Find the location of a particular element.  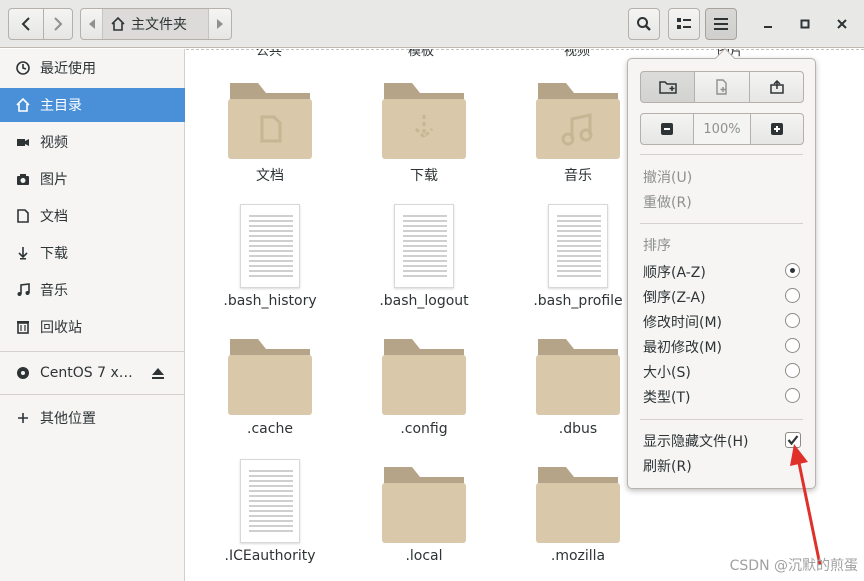

sort-option-modified: 修改时间(M) is located at coordinates (682, 322).